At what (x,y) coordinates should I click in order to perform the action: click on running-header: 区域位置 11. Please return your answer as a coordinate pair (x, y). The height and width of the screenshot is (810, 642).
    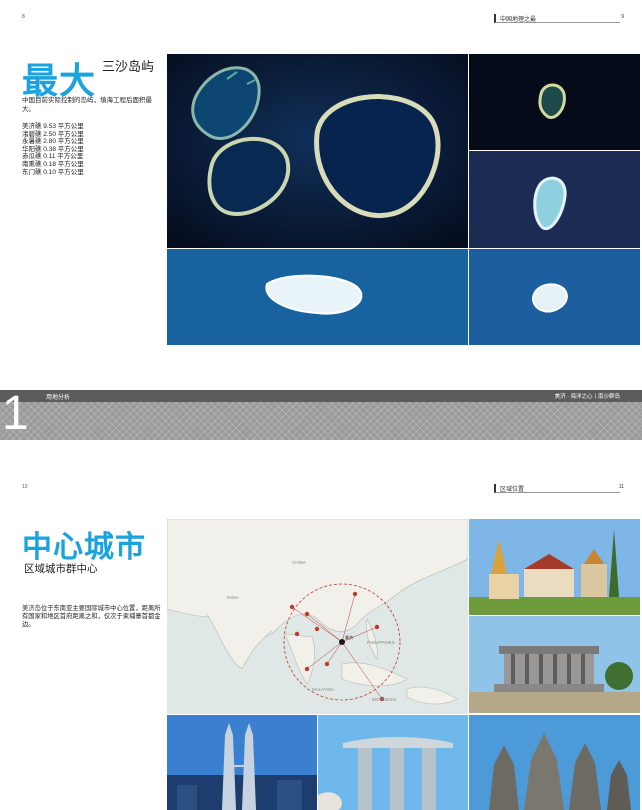
    Looking at the image, I should click on (559, 488).